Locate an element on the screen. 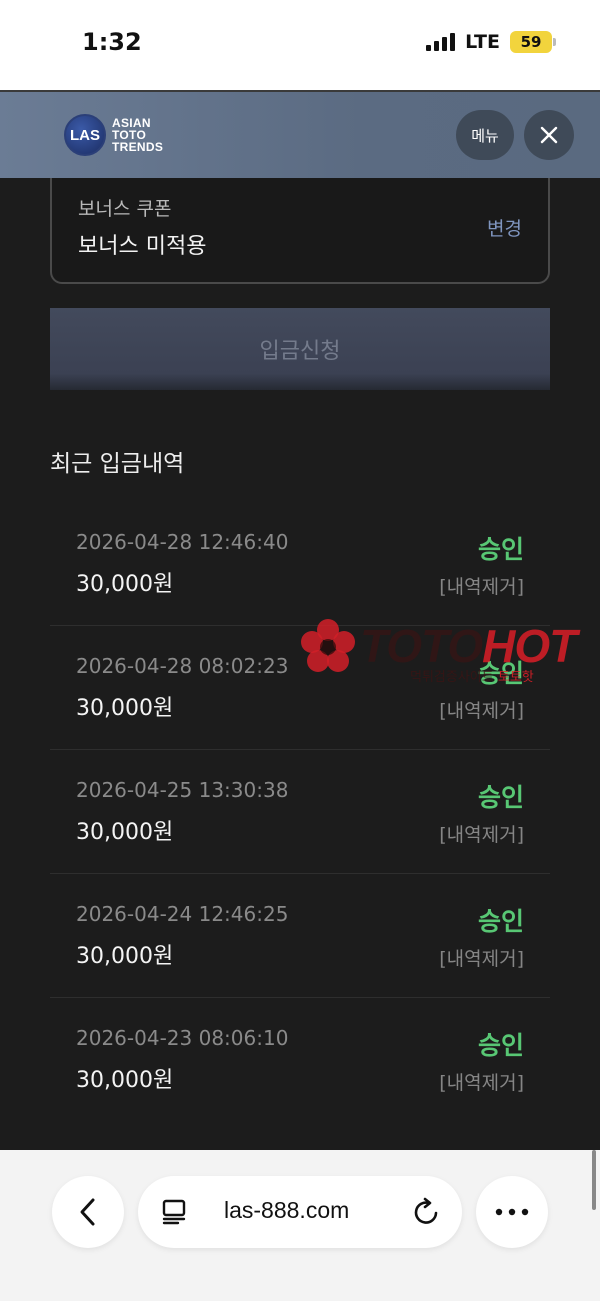  close-button is located at coordinates (549, 135).